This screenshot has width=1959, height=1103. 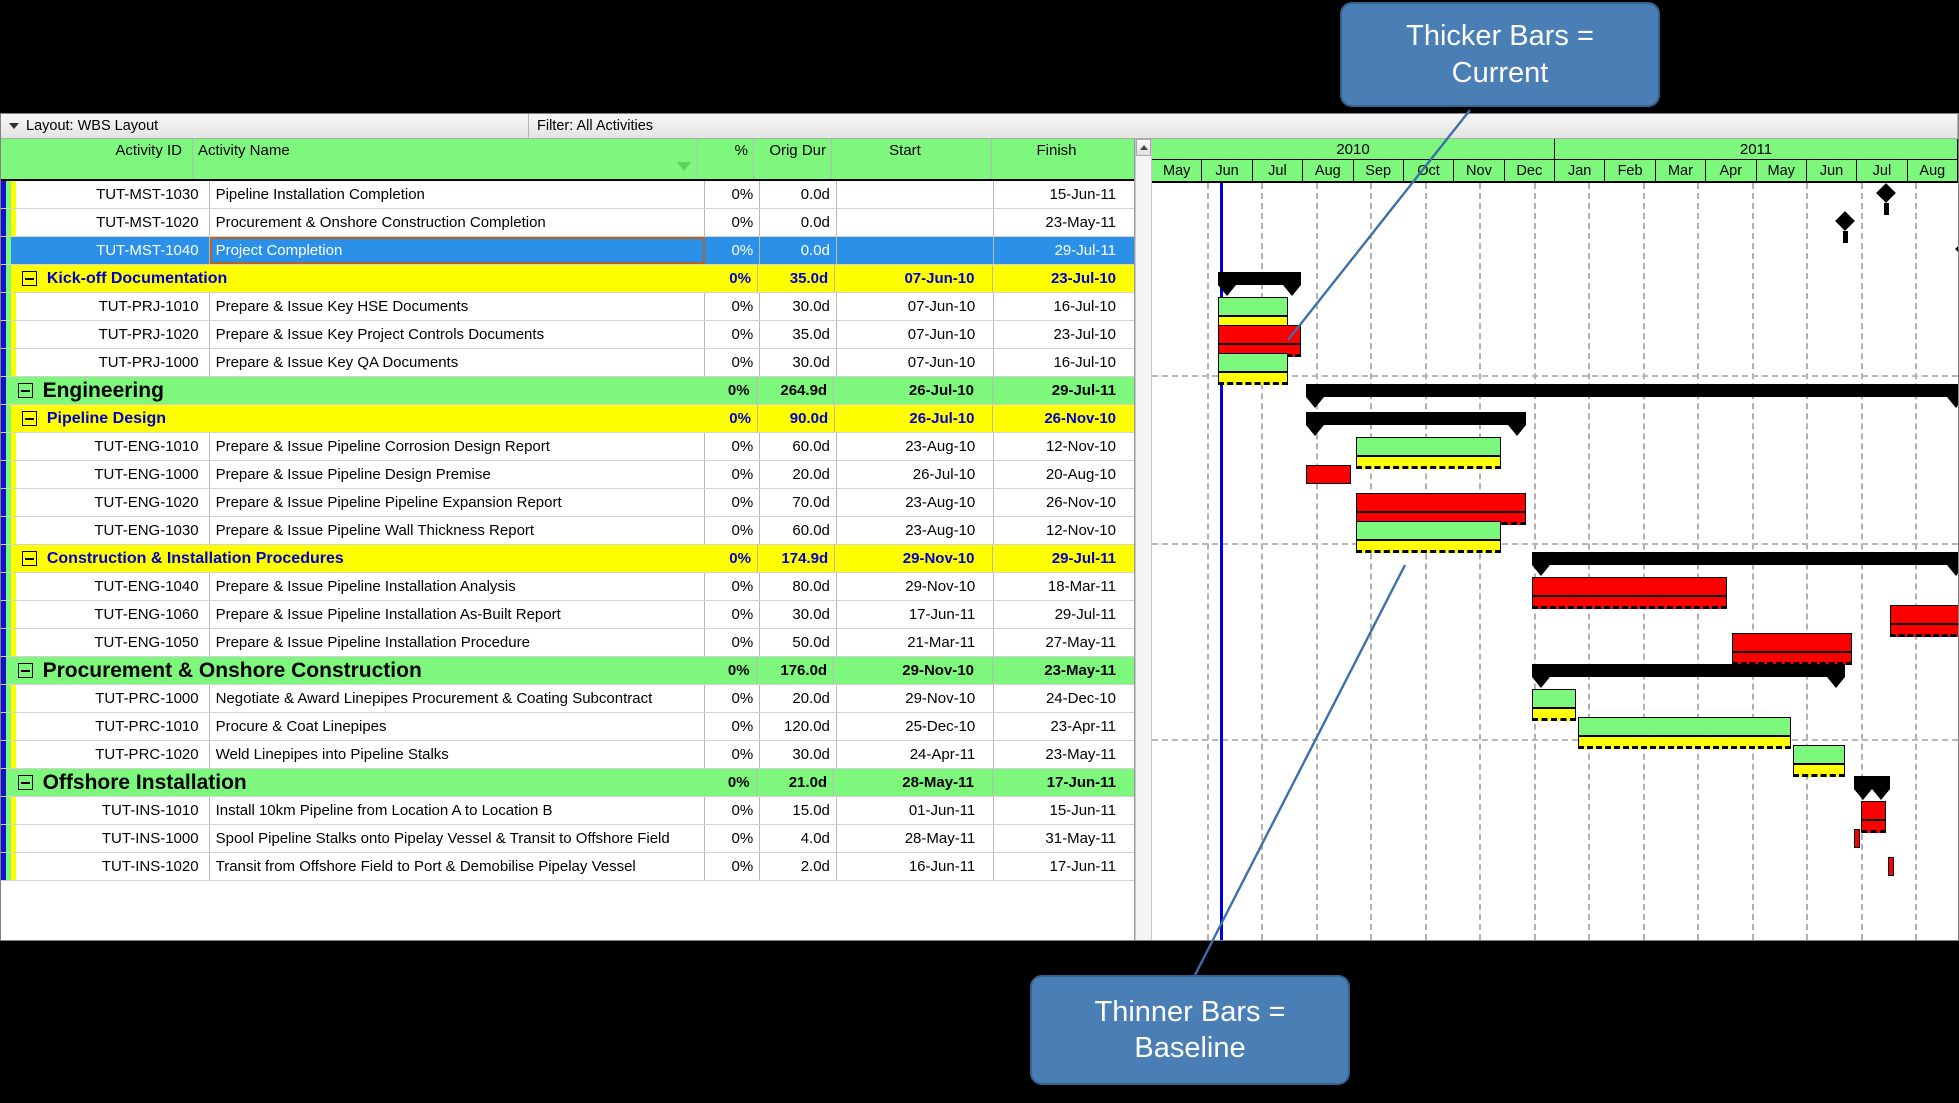 I want to click on timescale-month-jul-2: Jul, so click(x=1278, y=170).